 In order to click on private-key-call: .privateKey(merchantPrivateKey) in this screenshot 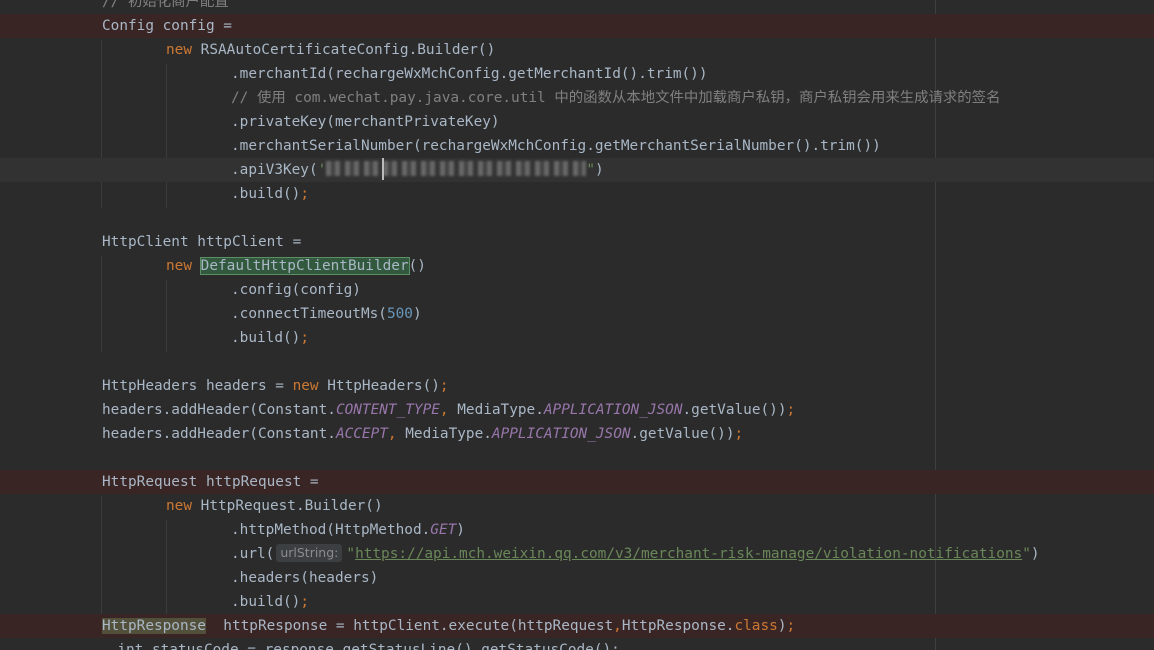, I will do `click(365, 122)`.